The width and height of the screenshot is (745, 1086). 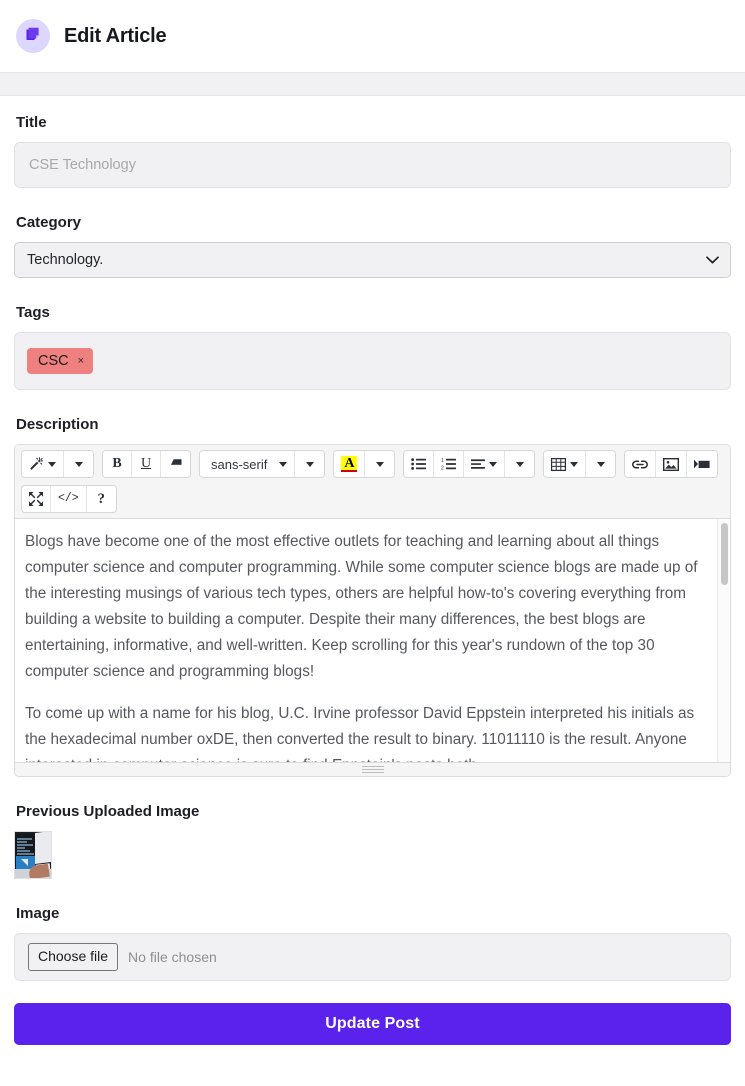 I want to click on video-icon, so click(x=702, y=464).